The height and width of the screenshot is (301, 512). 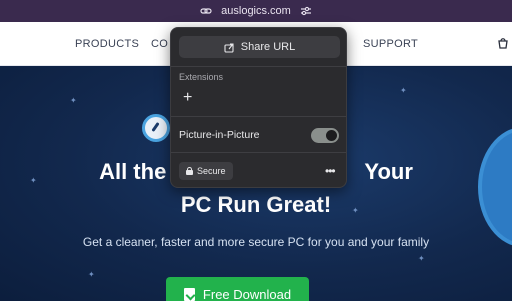 What do you see at coordinates (306, 11) in the screenshot?
I see `sliders-icon` at bounding box center [306, 11].